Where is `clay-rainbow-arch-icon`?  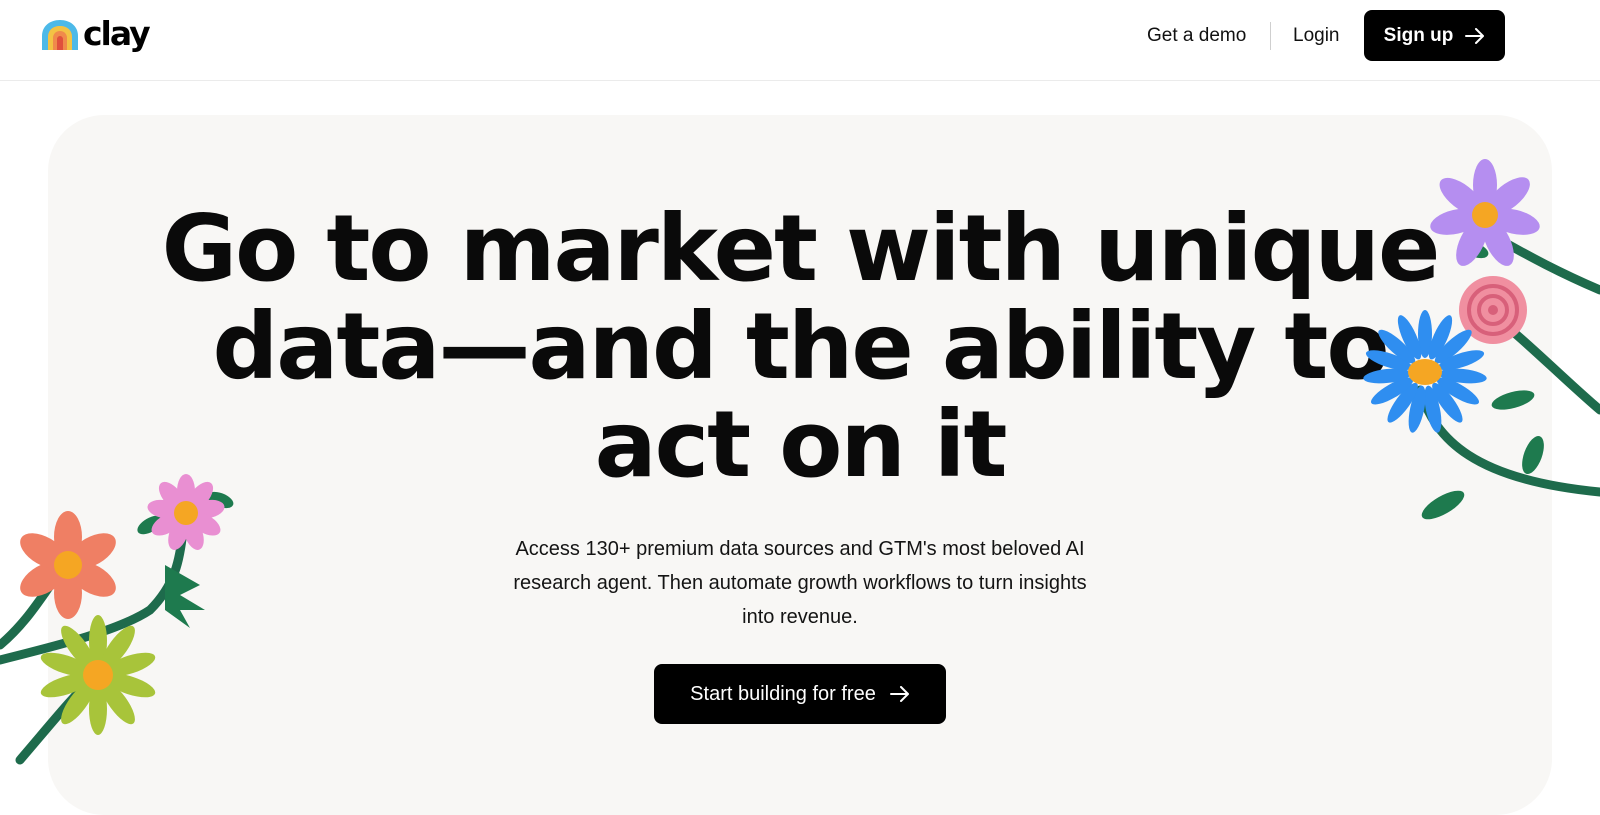
clay-rainbow-arch-icon is located at coordinates (60, 35).